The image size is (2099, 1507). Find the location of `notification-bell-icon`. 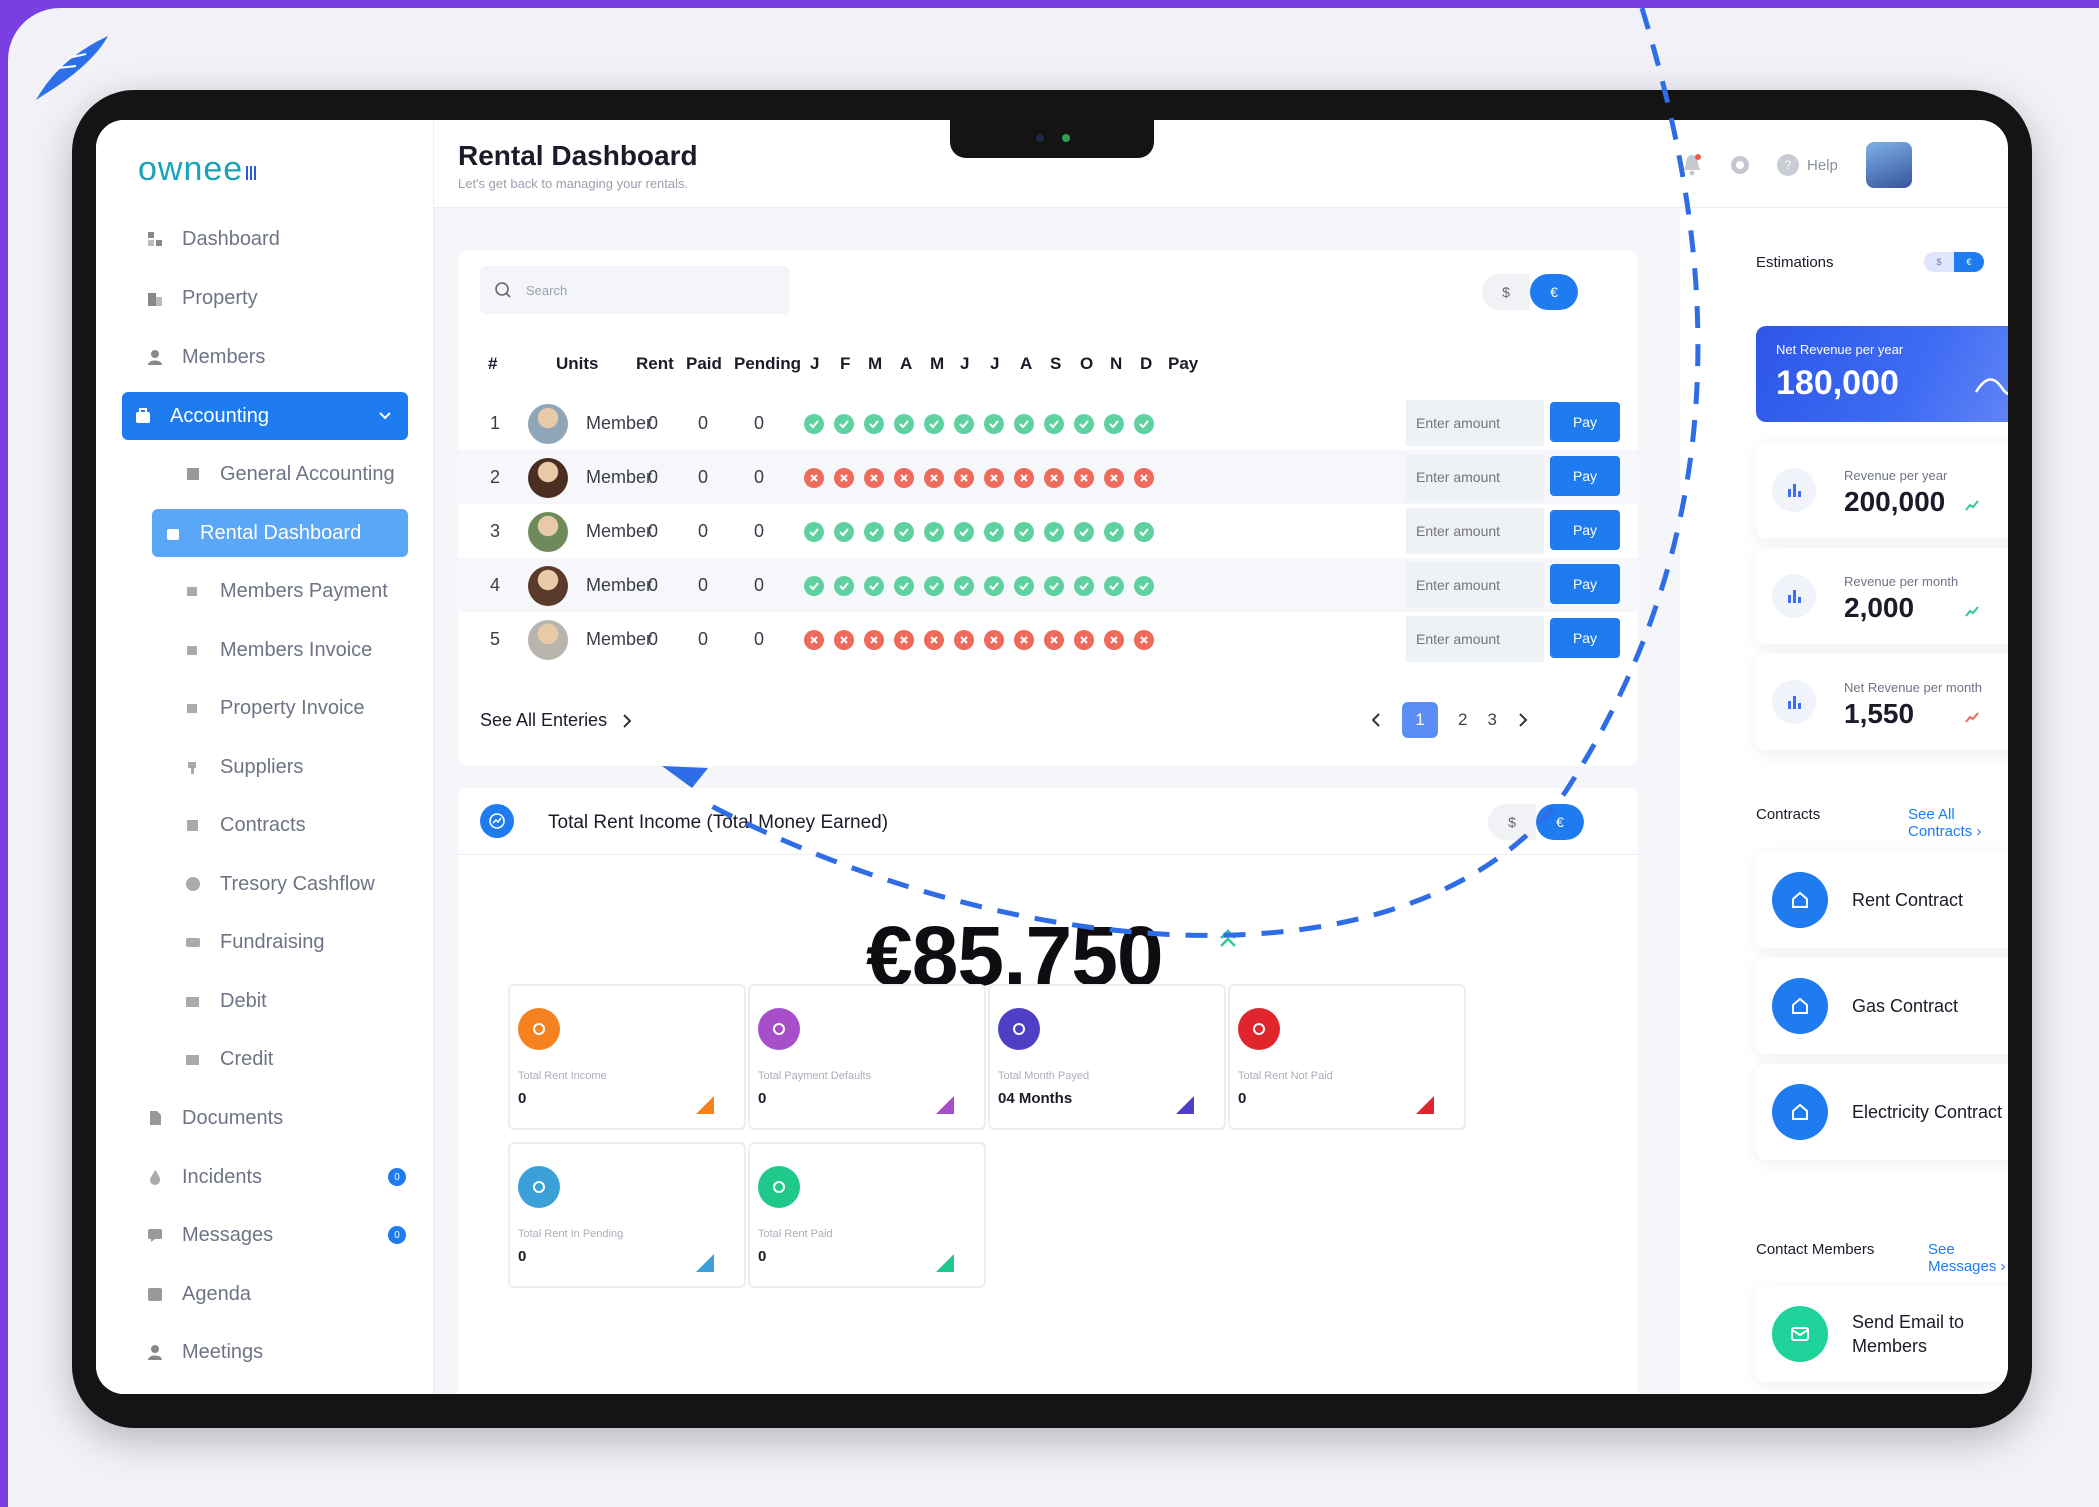

notification-bell-icon is located at coordinates (1692, 165).